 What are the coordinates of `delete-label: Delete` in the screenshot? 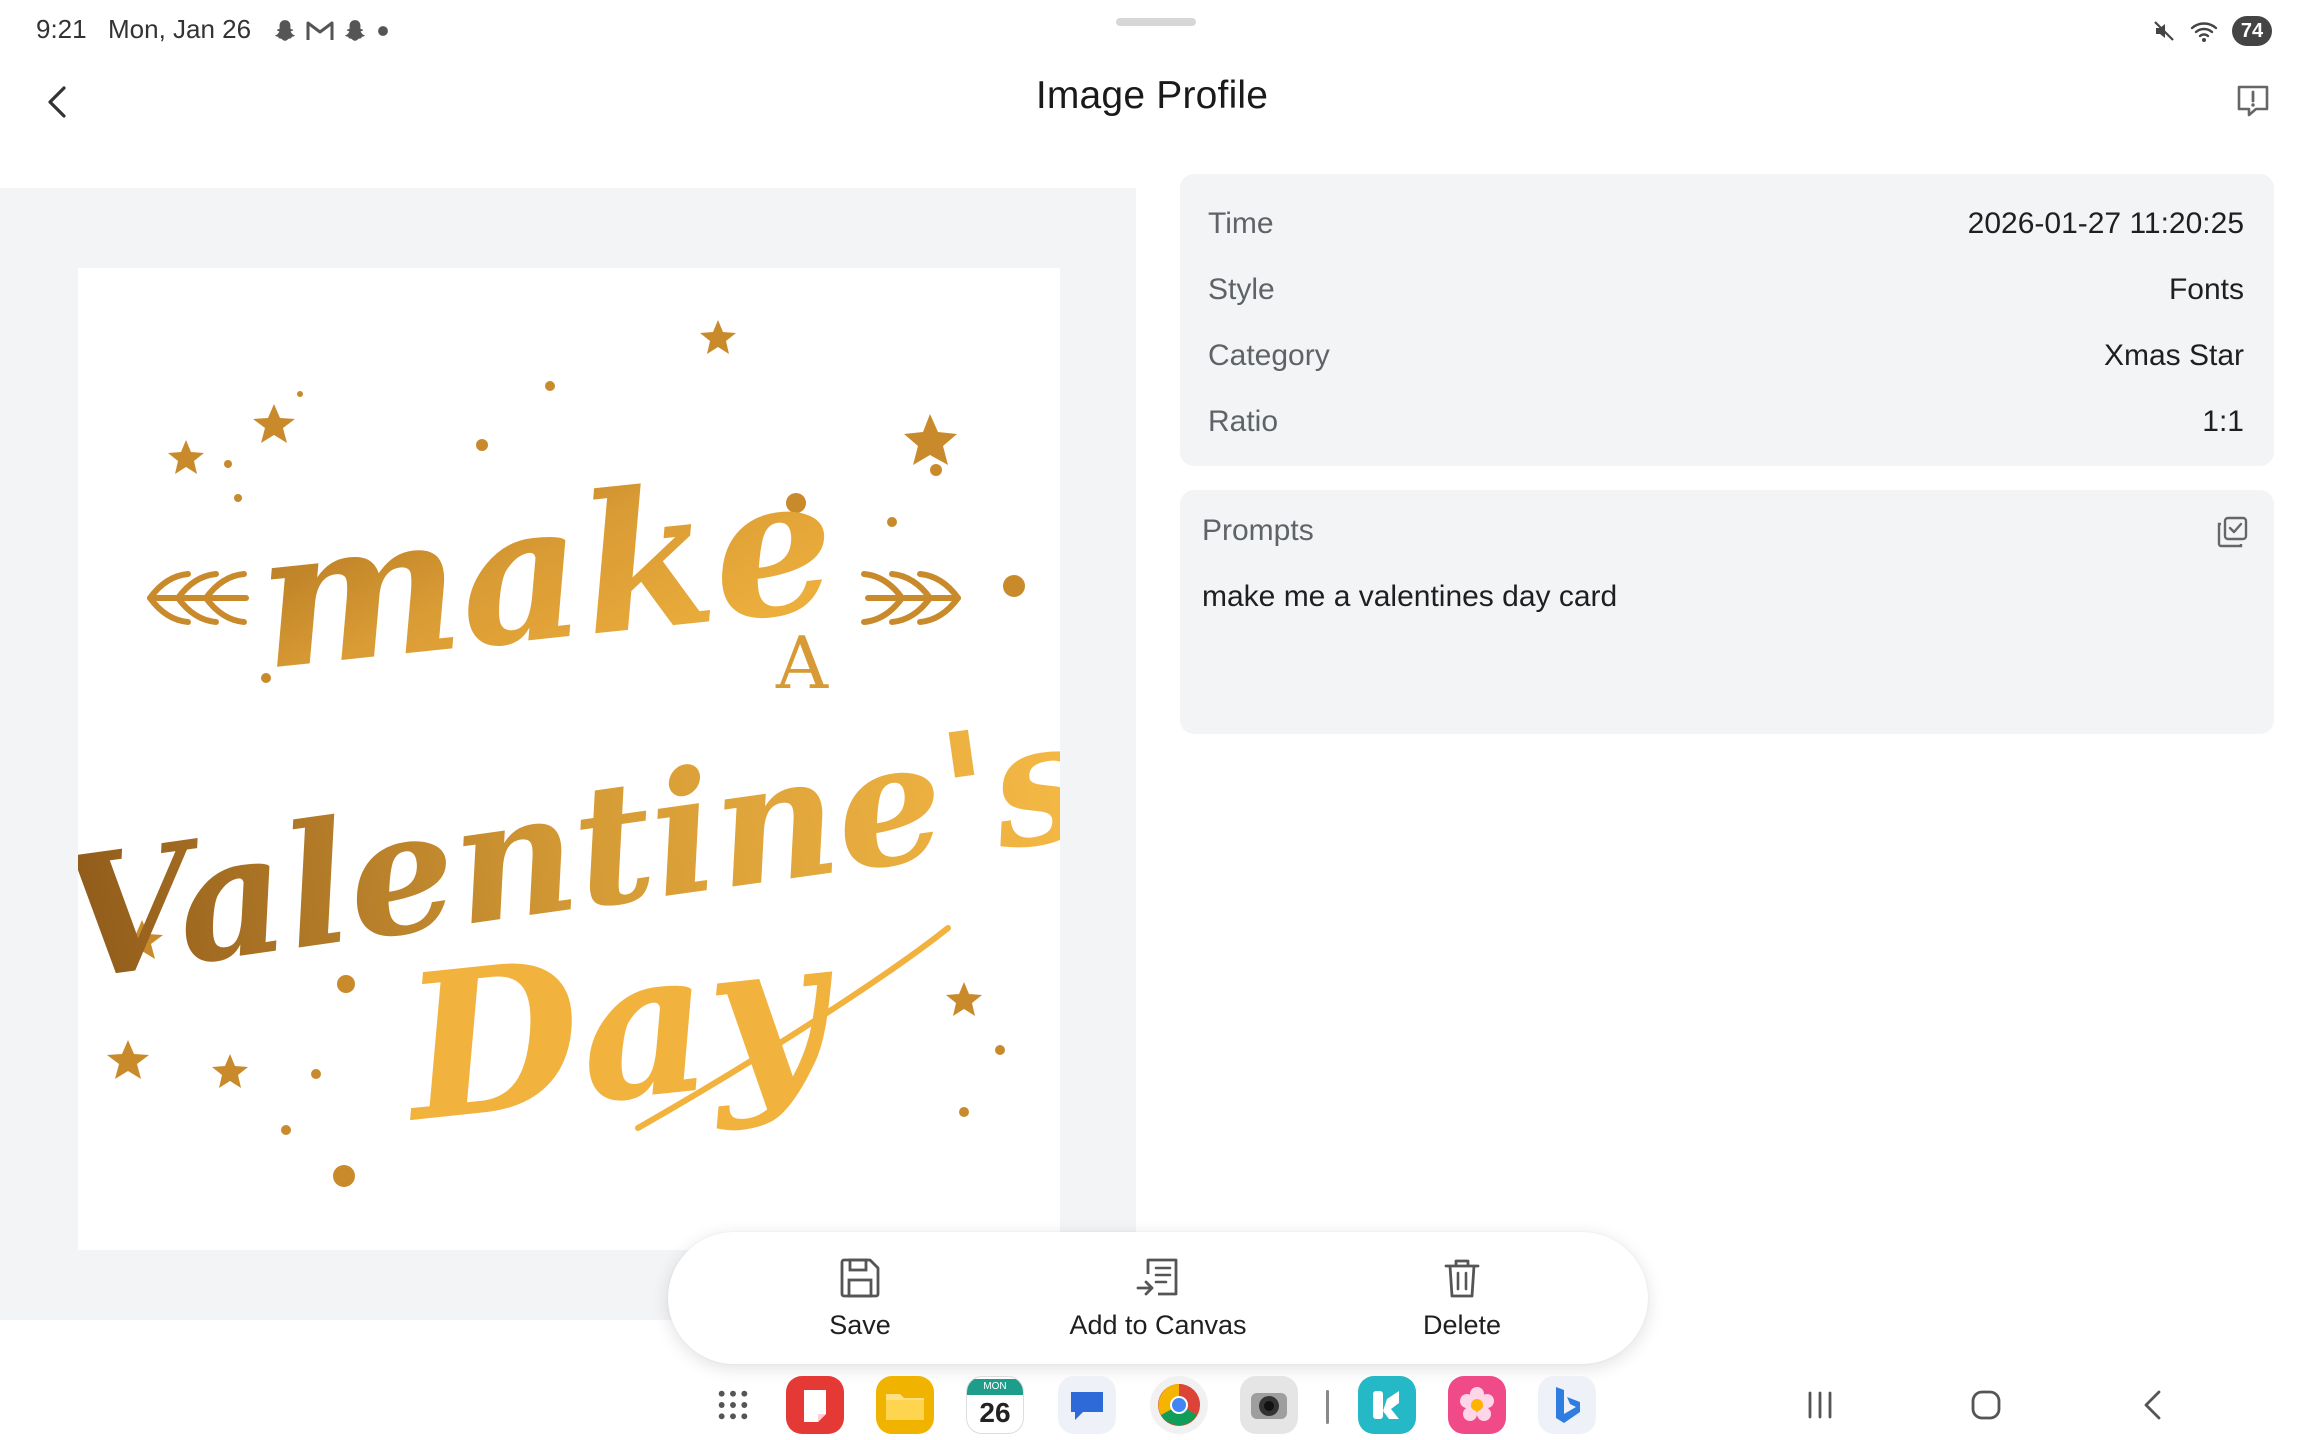 It's located at (1462, 1325).